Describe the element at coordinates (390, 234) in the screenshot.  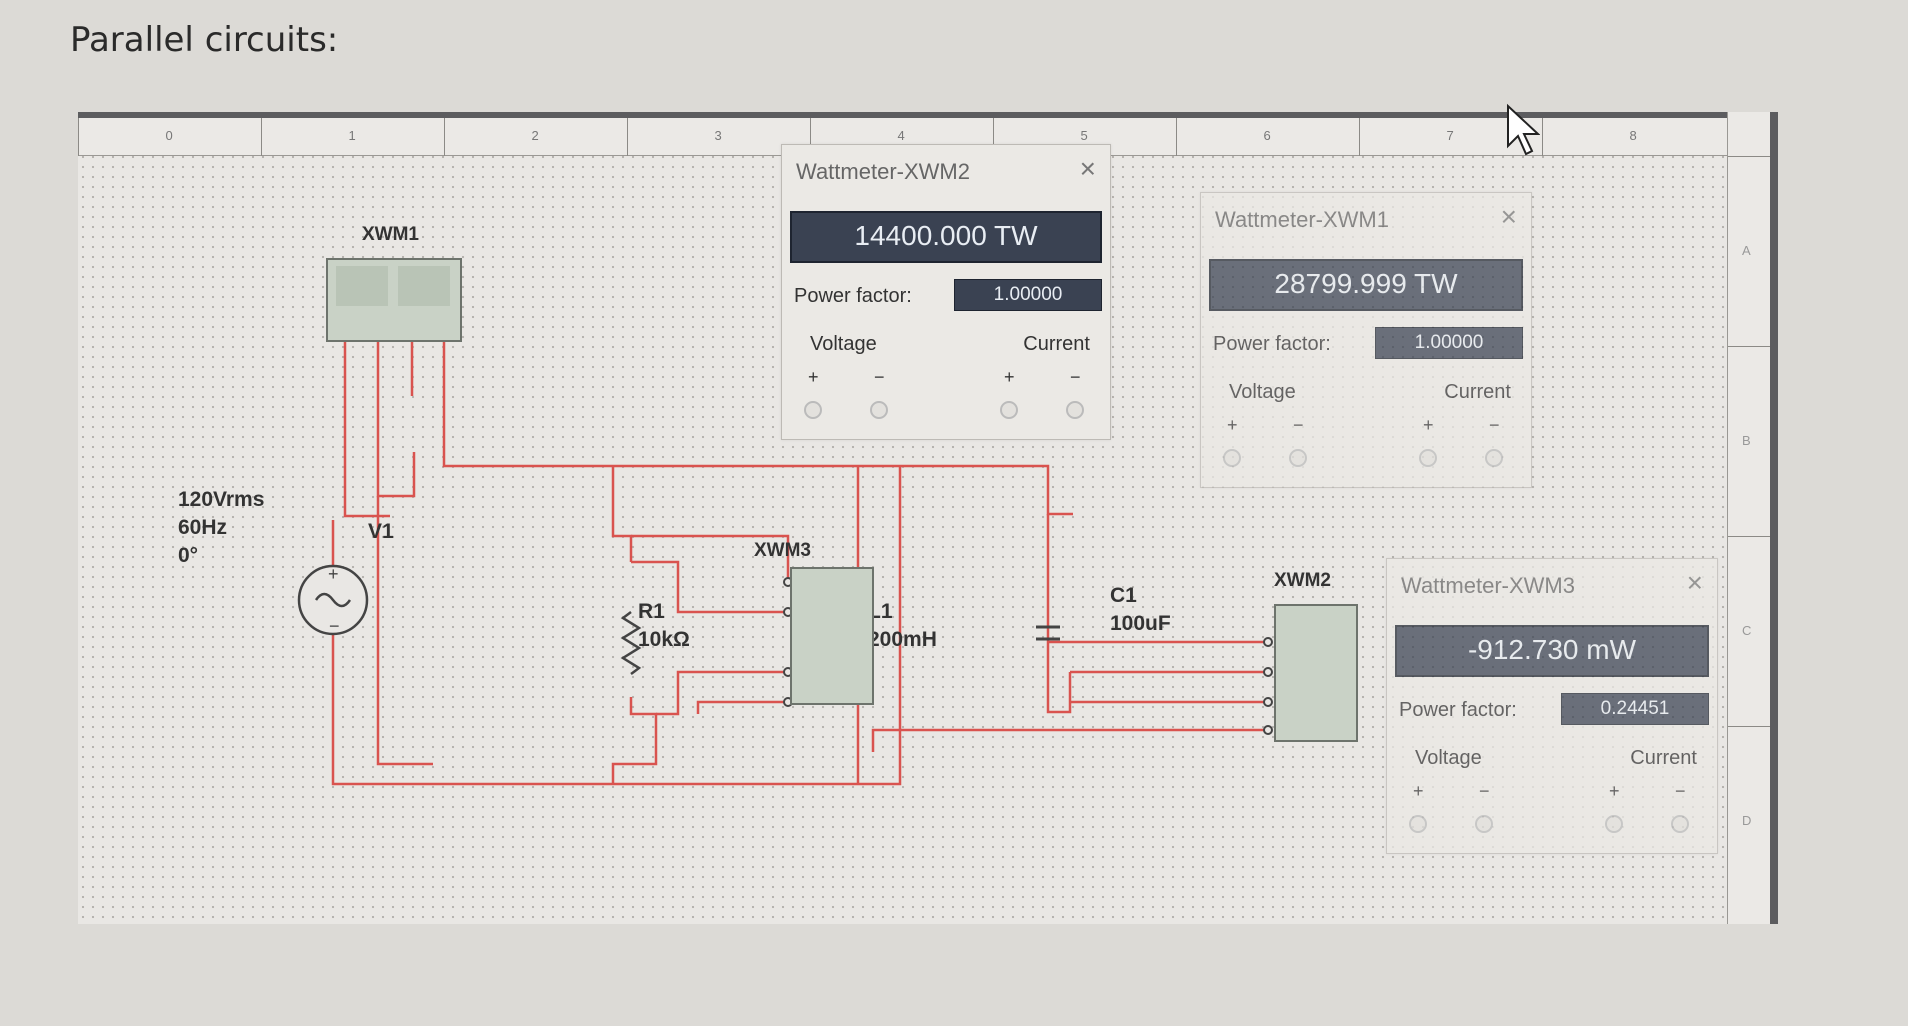
I see `xwm1-label: XWM1` at that location.